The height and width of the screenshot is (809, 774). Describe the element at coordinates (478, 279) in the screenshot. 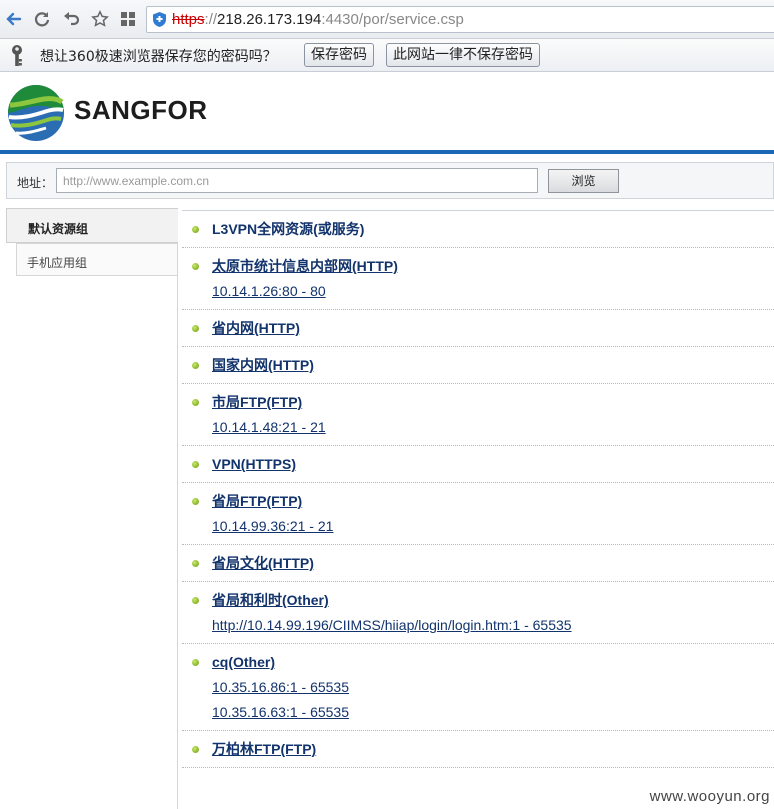

I see `list-item: 太原市统计信息内部网(HTTP) 10.14.1.26:80 - 80` at that location.